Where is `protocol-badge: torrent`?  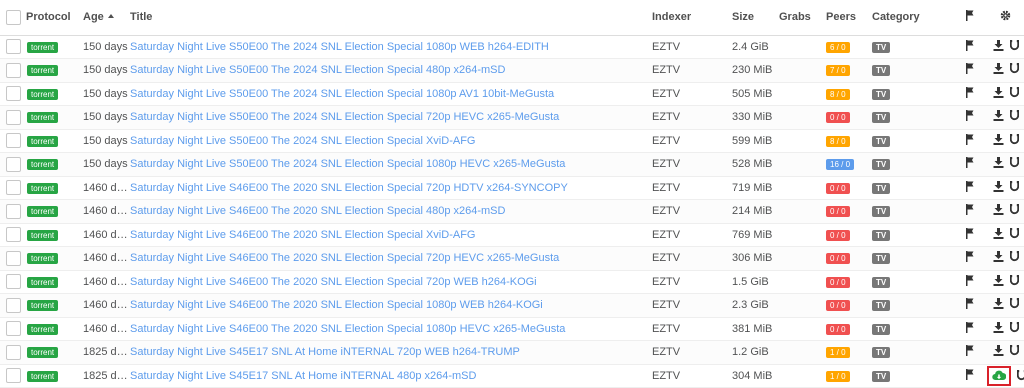 protocol-badge: torrent is located at coordinates (42, 235).